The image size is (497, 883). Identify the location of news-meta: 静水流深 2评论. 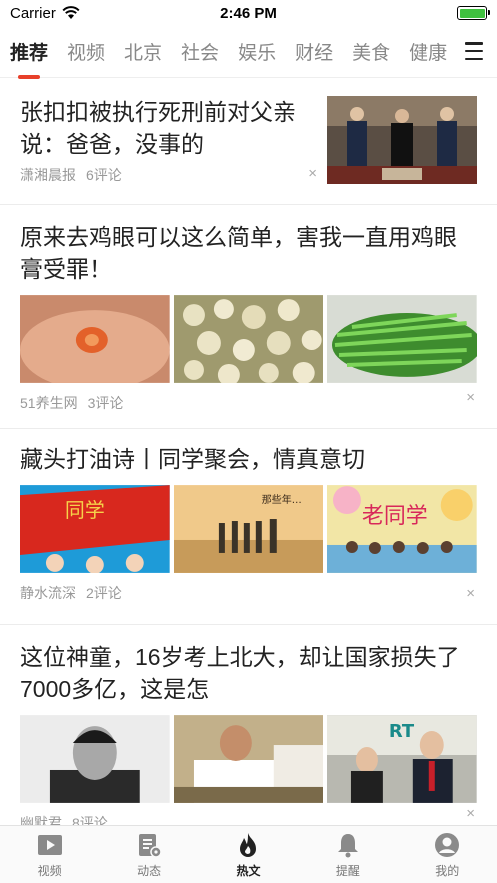
(248, 593).